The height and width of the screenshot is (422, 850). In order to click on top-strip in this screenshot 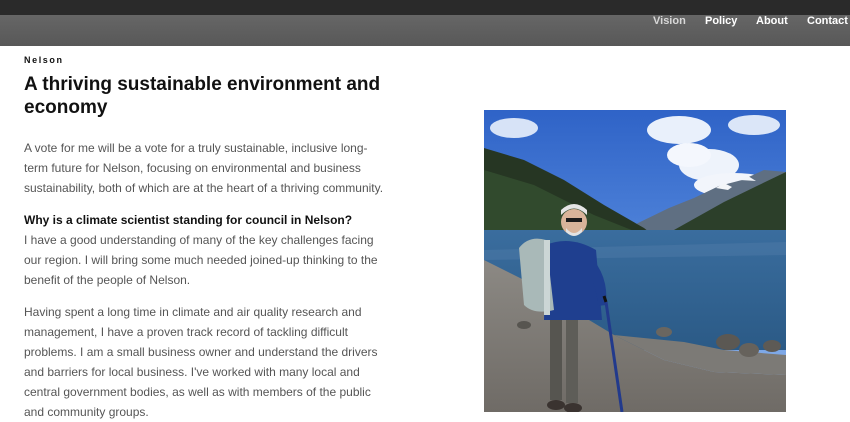, I will do `click(425, 7)`.